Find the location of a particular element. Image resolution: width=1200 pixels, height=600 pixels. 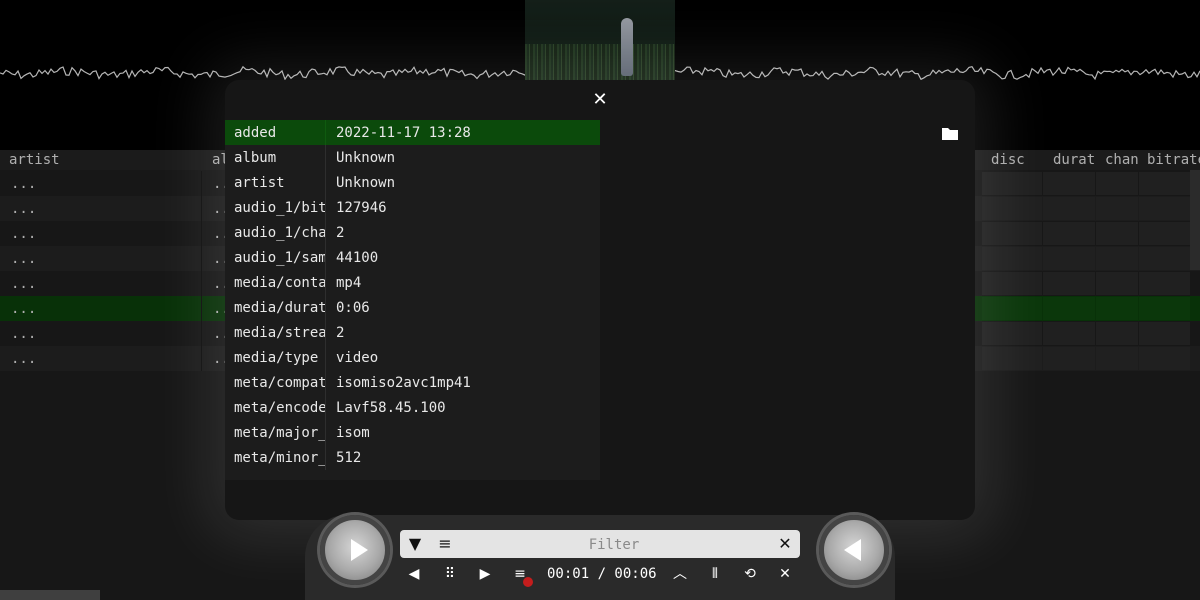

metadata-row: audio_1/samplerate 44100 is located at coordinates (412, 257).